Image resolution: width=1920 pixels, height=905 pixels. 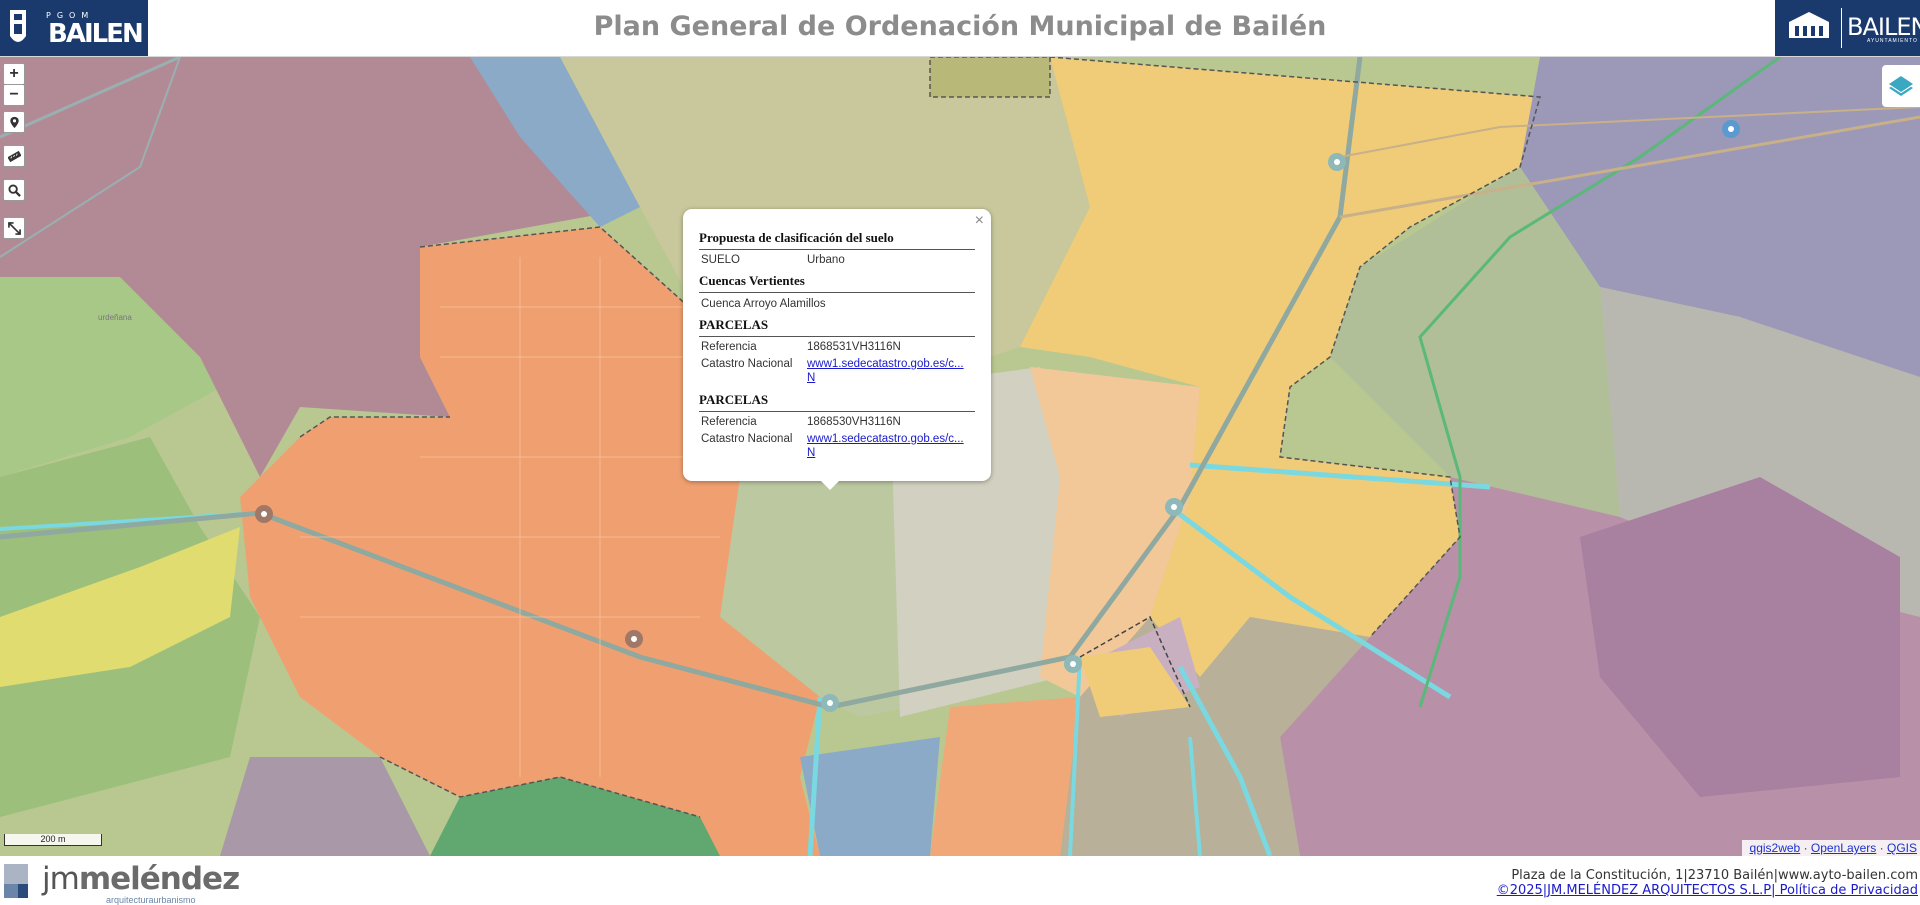 I want to click on crest-icon, so click(x=18, y=26).